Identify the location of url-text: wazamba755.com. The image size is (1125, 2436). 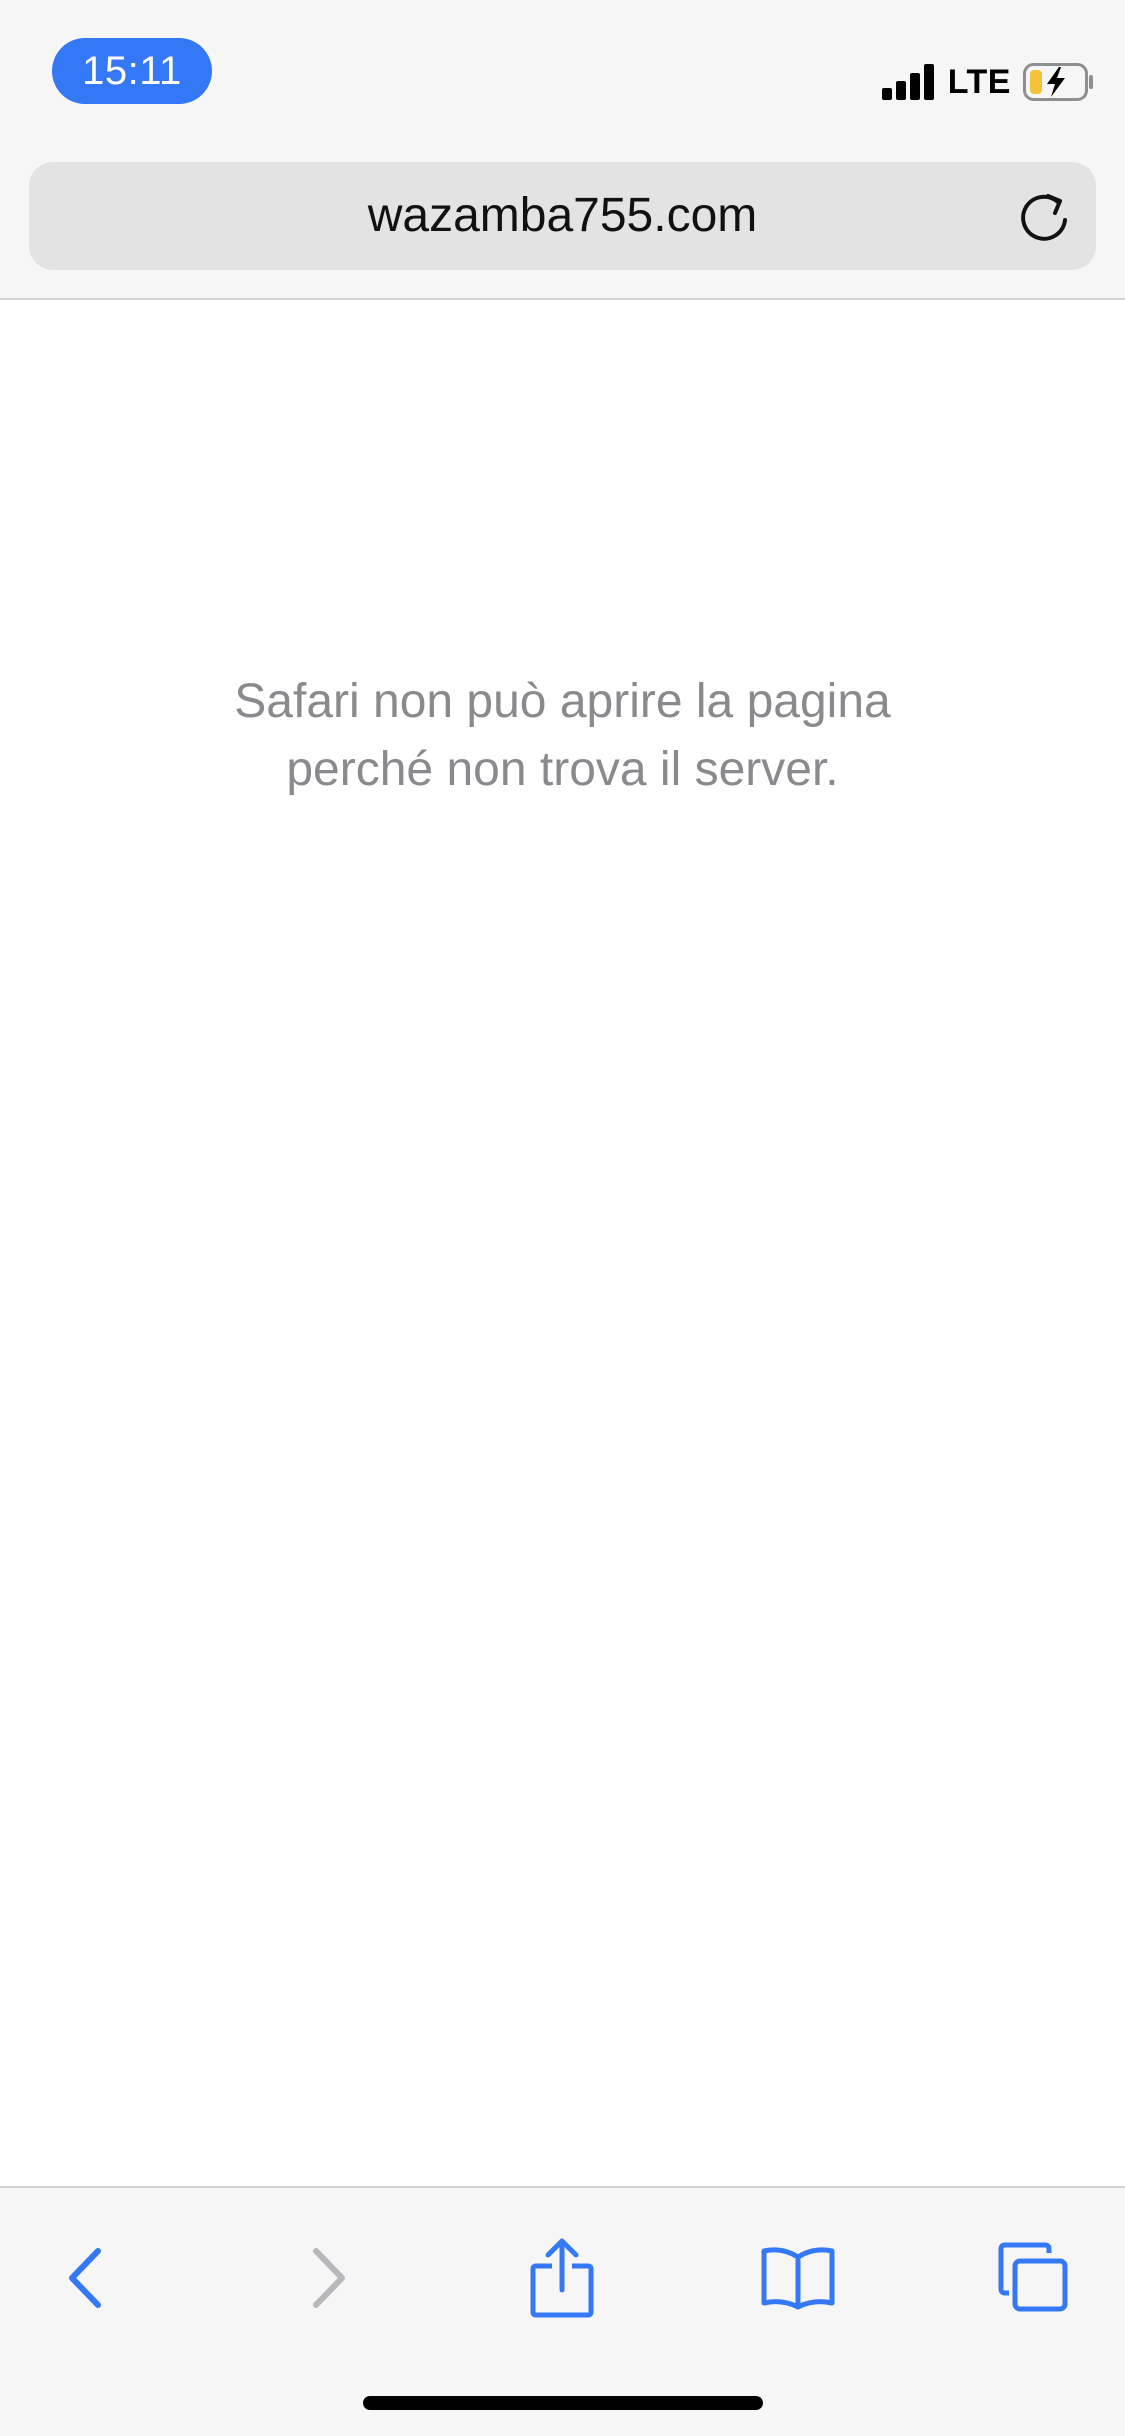
(562, 216).